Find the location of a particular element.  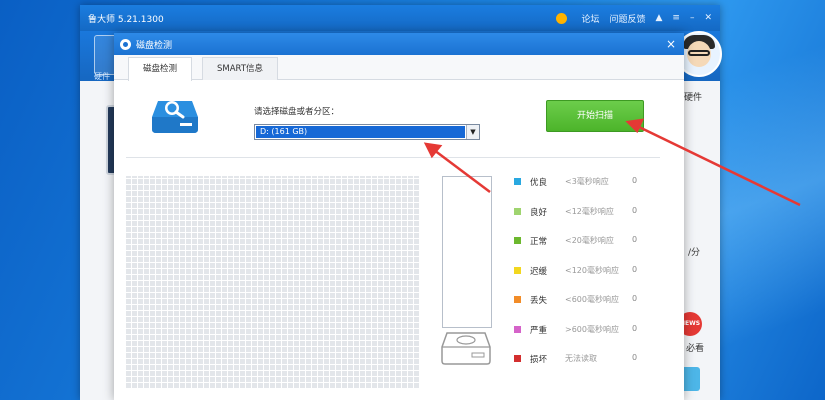

feedback-link: 问题反馈 is located at coordinates (627, 18).